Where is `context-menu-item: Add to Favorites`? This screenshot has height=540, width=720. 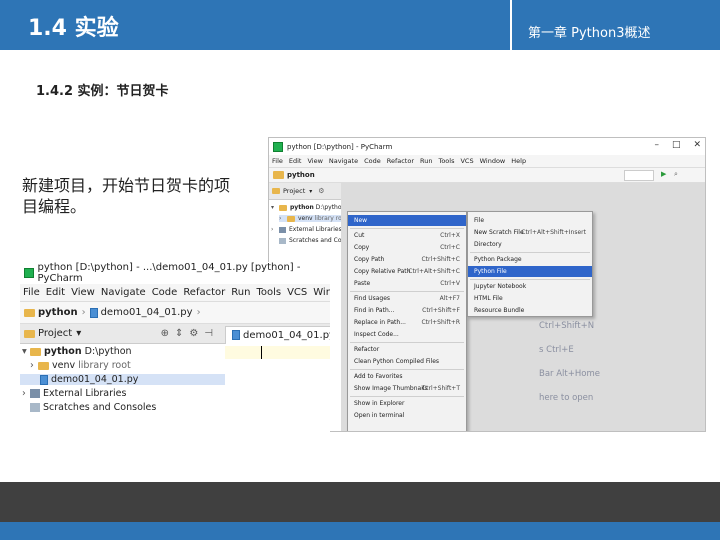
context-menu-item: Add to Favorites is located at coordinates (407, 376).